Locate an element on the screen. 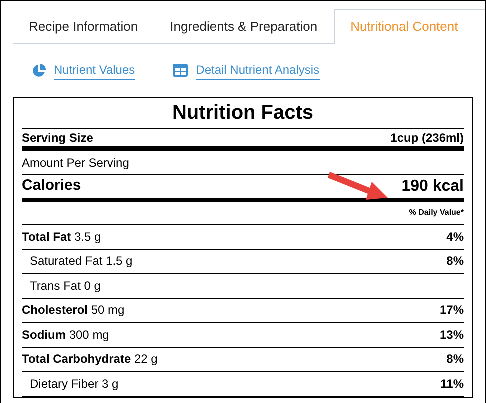  daily-value-heading: % Daily Value* is located at coordinates (436, 213).